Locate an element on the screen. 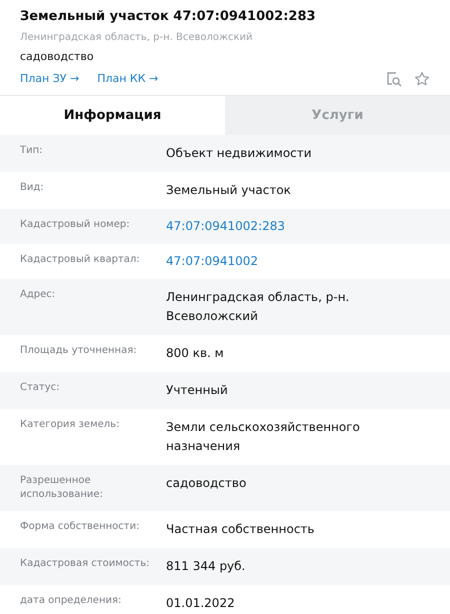 The height and width of the screenshot is (614, 450). address-text: Ленинградская область, р-н. Всеволожский is located at coordinates (137, 38).